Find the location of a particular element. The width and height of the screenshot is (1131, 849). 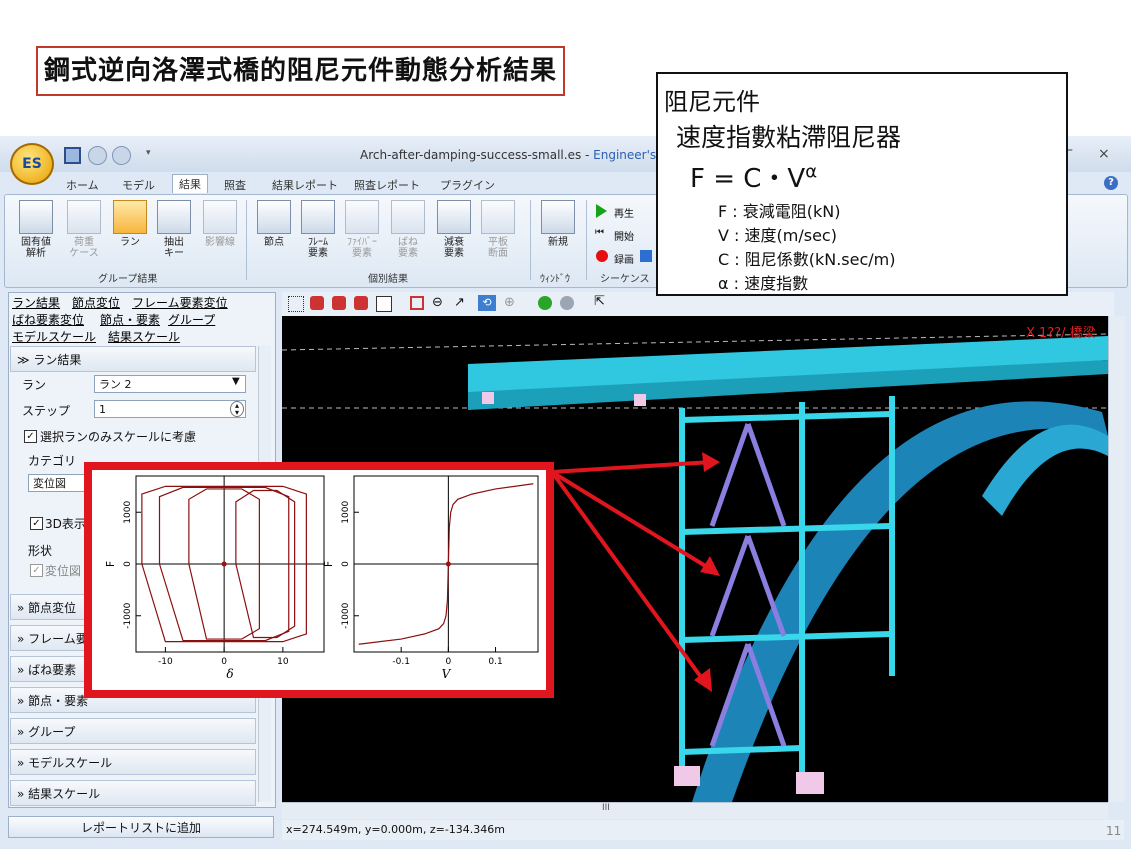

x-tick-label: 10 is located at coordinates (283, 662).